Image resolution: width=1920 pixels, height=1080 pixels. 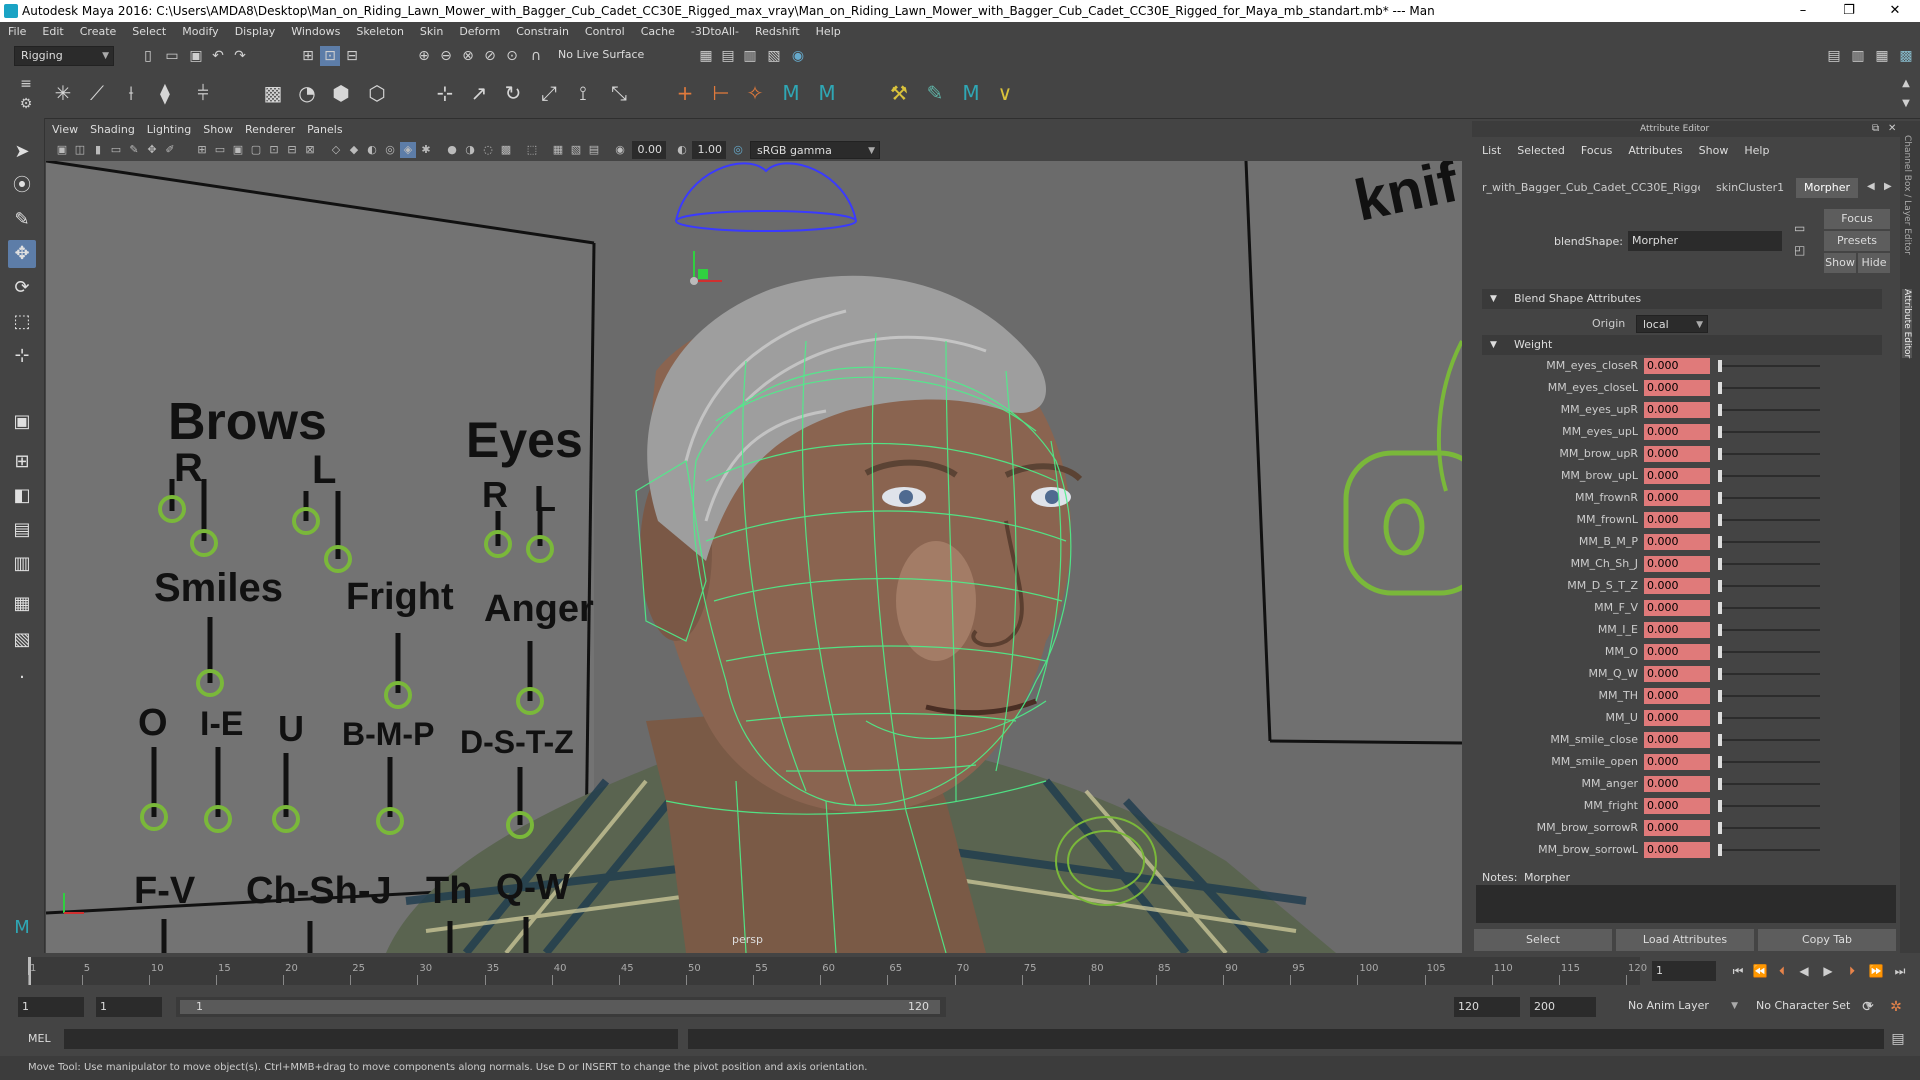 What do you see at coordinates (256, 150) in the screenshot?
I see `gate-mask-icon: ▢` at bounding box center [256, 150].